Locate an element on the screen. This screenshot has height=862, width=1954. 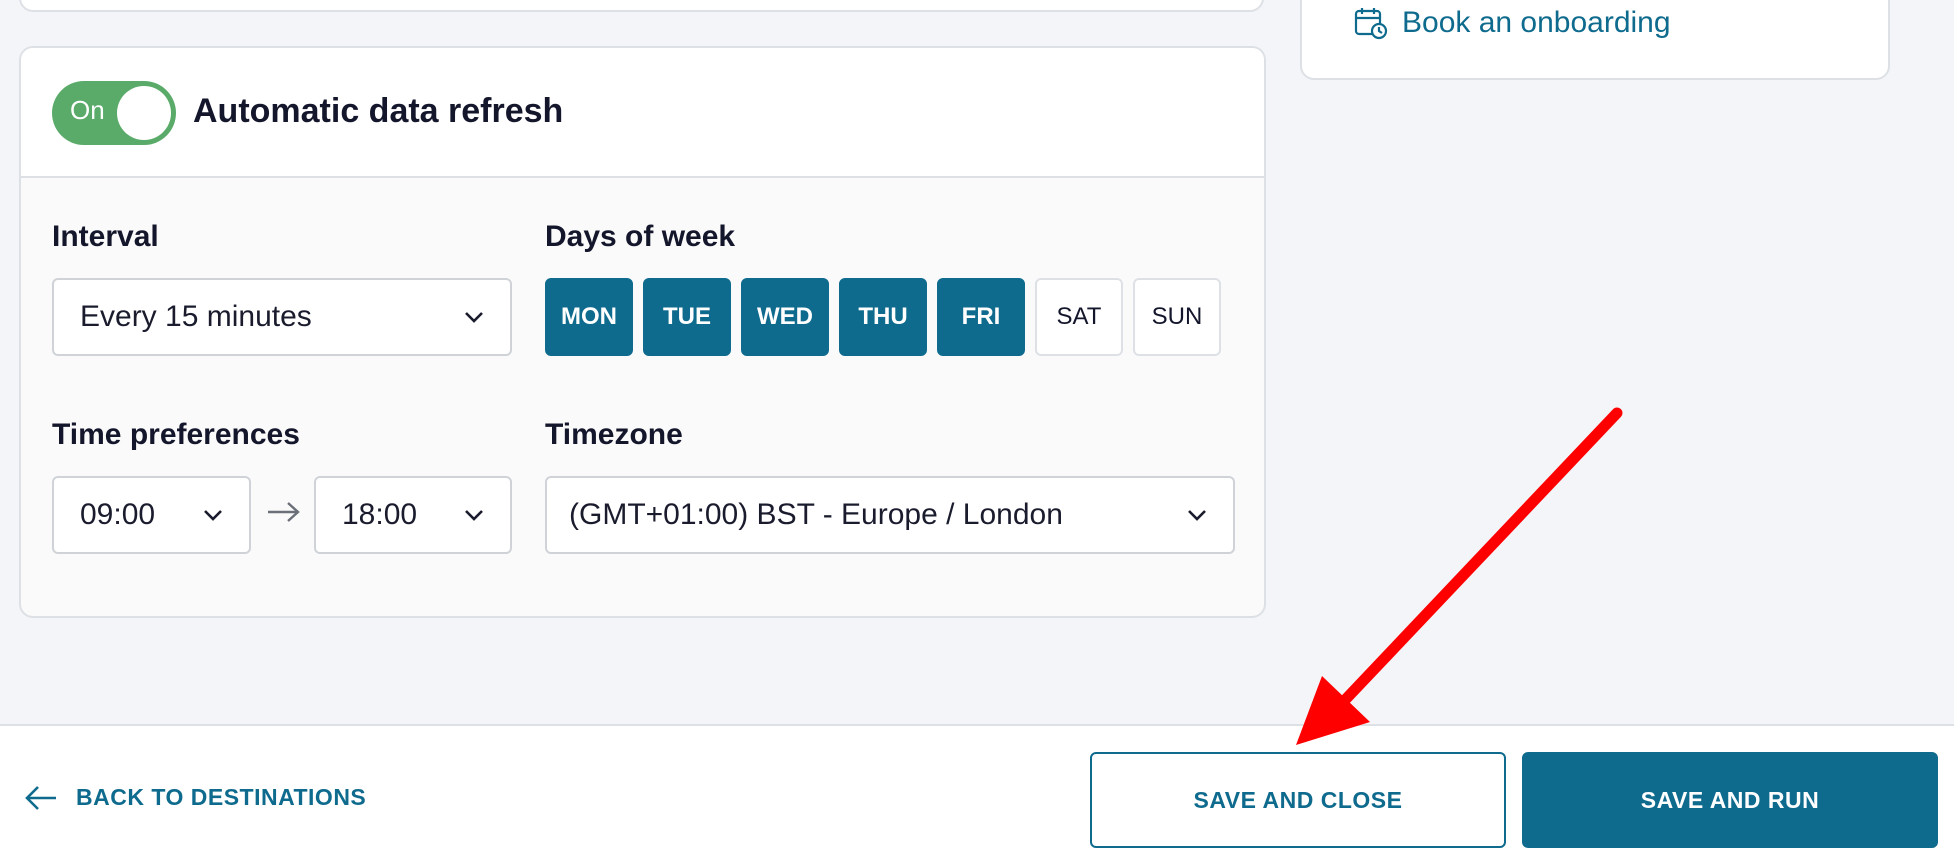
interval-label: Interval is located at coordinates (105, 236).